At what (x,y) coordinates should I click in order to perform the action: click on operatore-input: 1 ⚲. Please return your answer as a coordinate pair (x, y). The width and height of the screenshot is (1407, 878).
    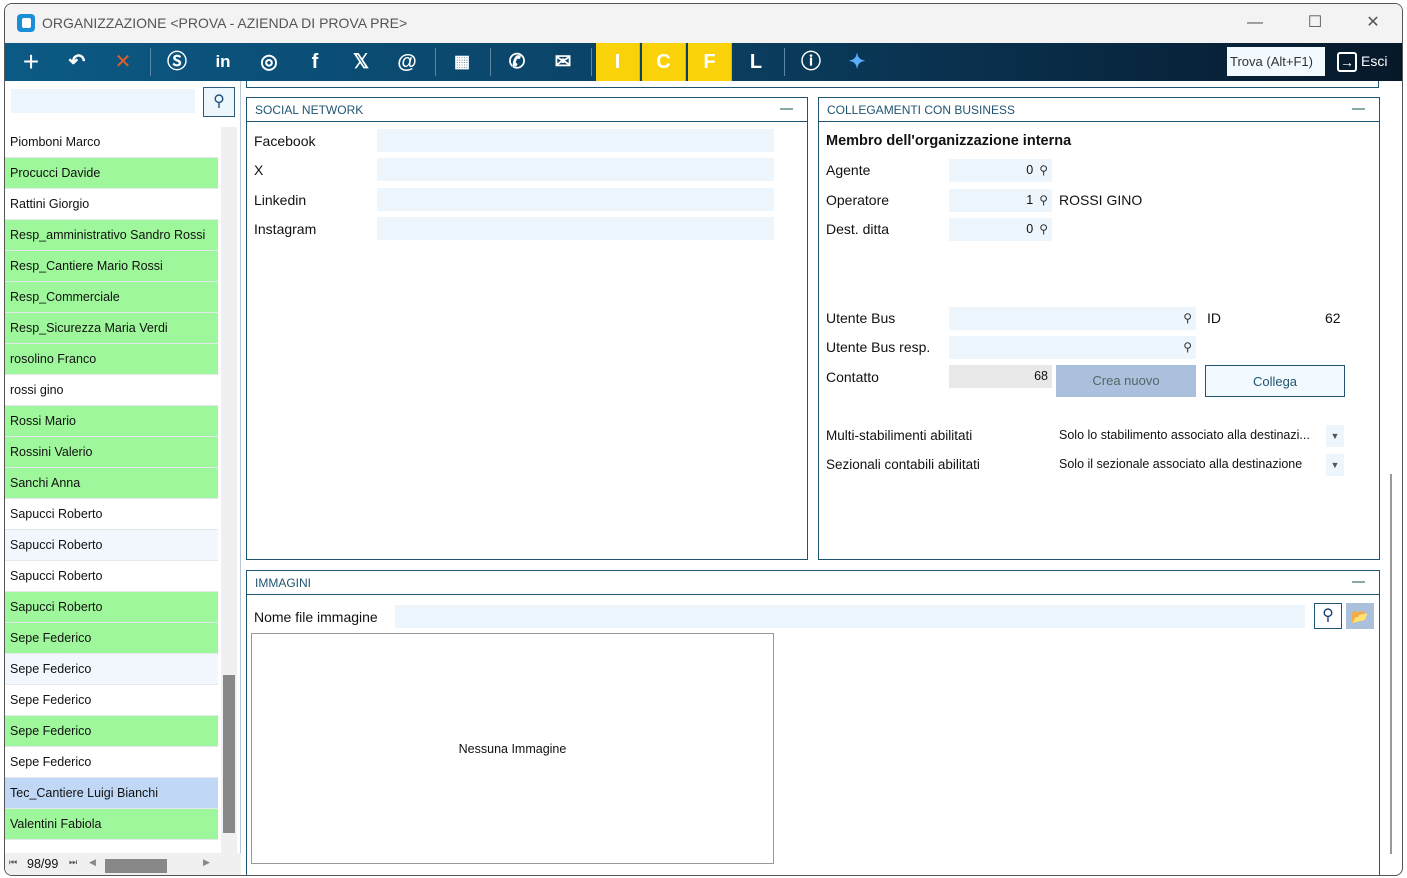
    Looking at the image, I should click on (1000, 200).